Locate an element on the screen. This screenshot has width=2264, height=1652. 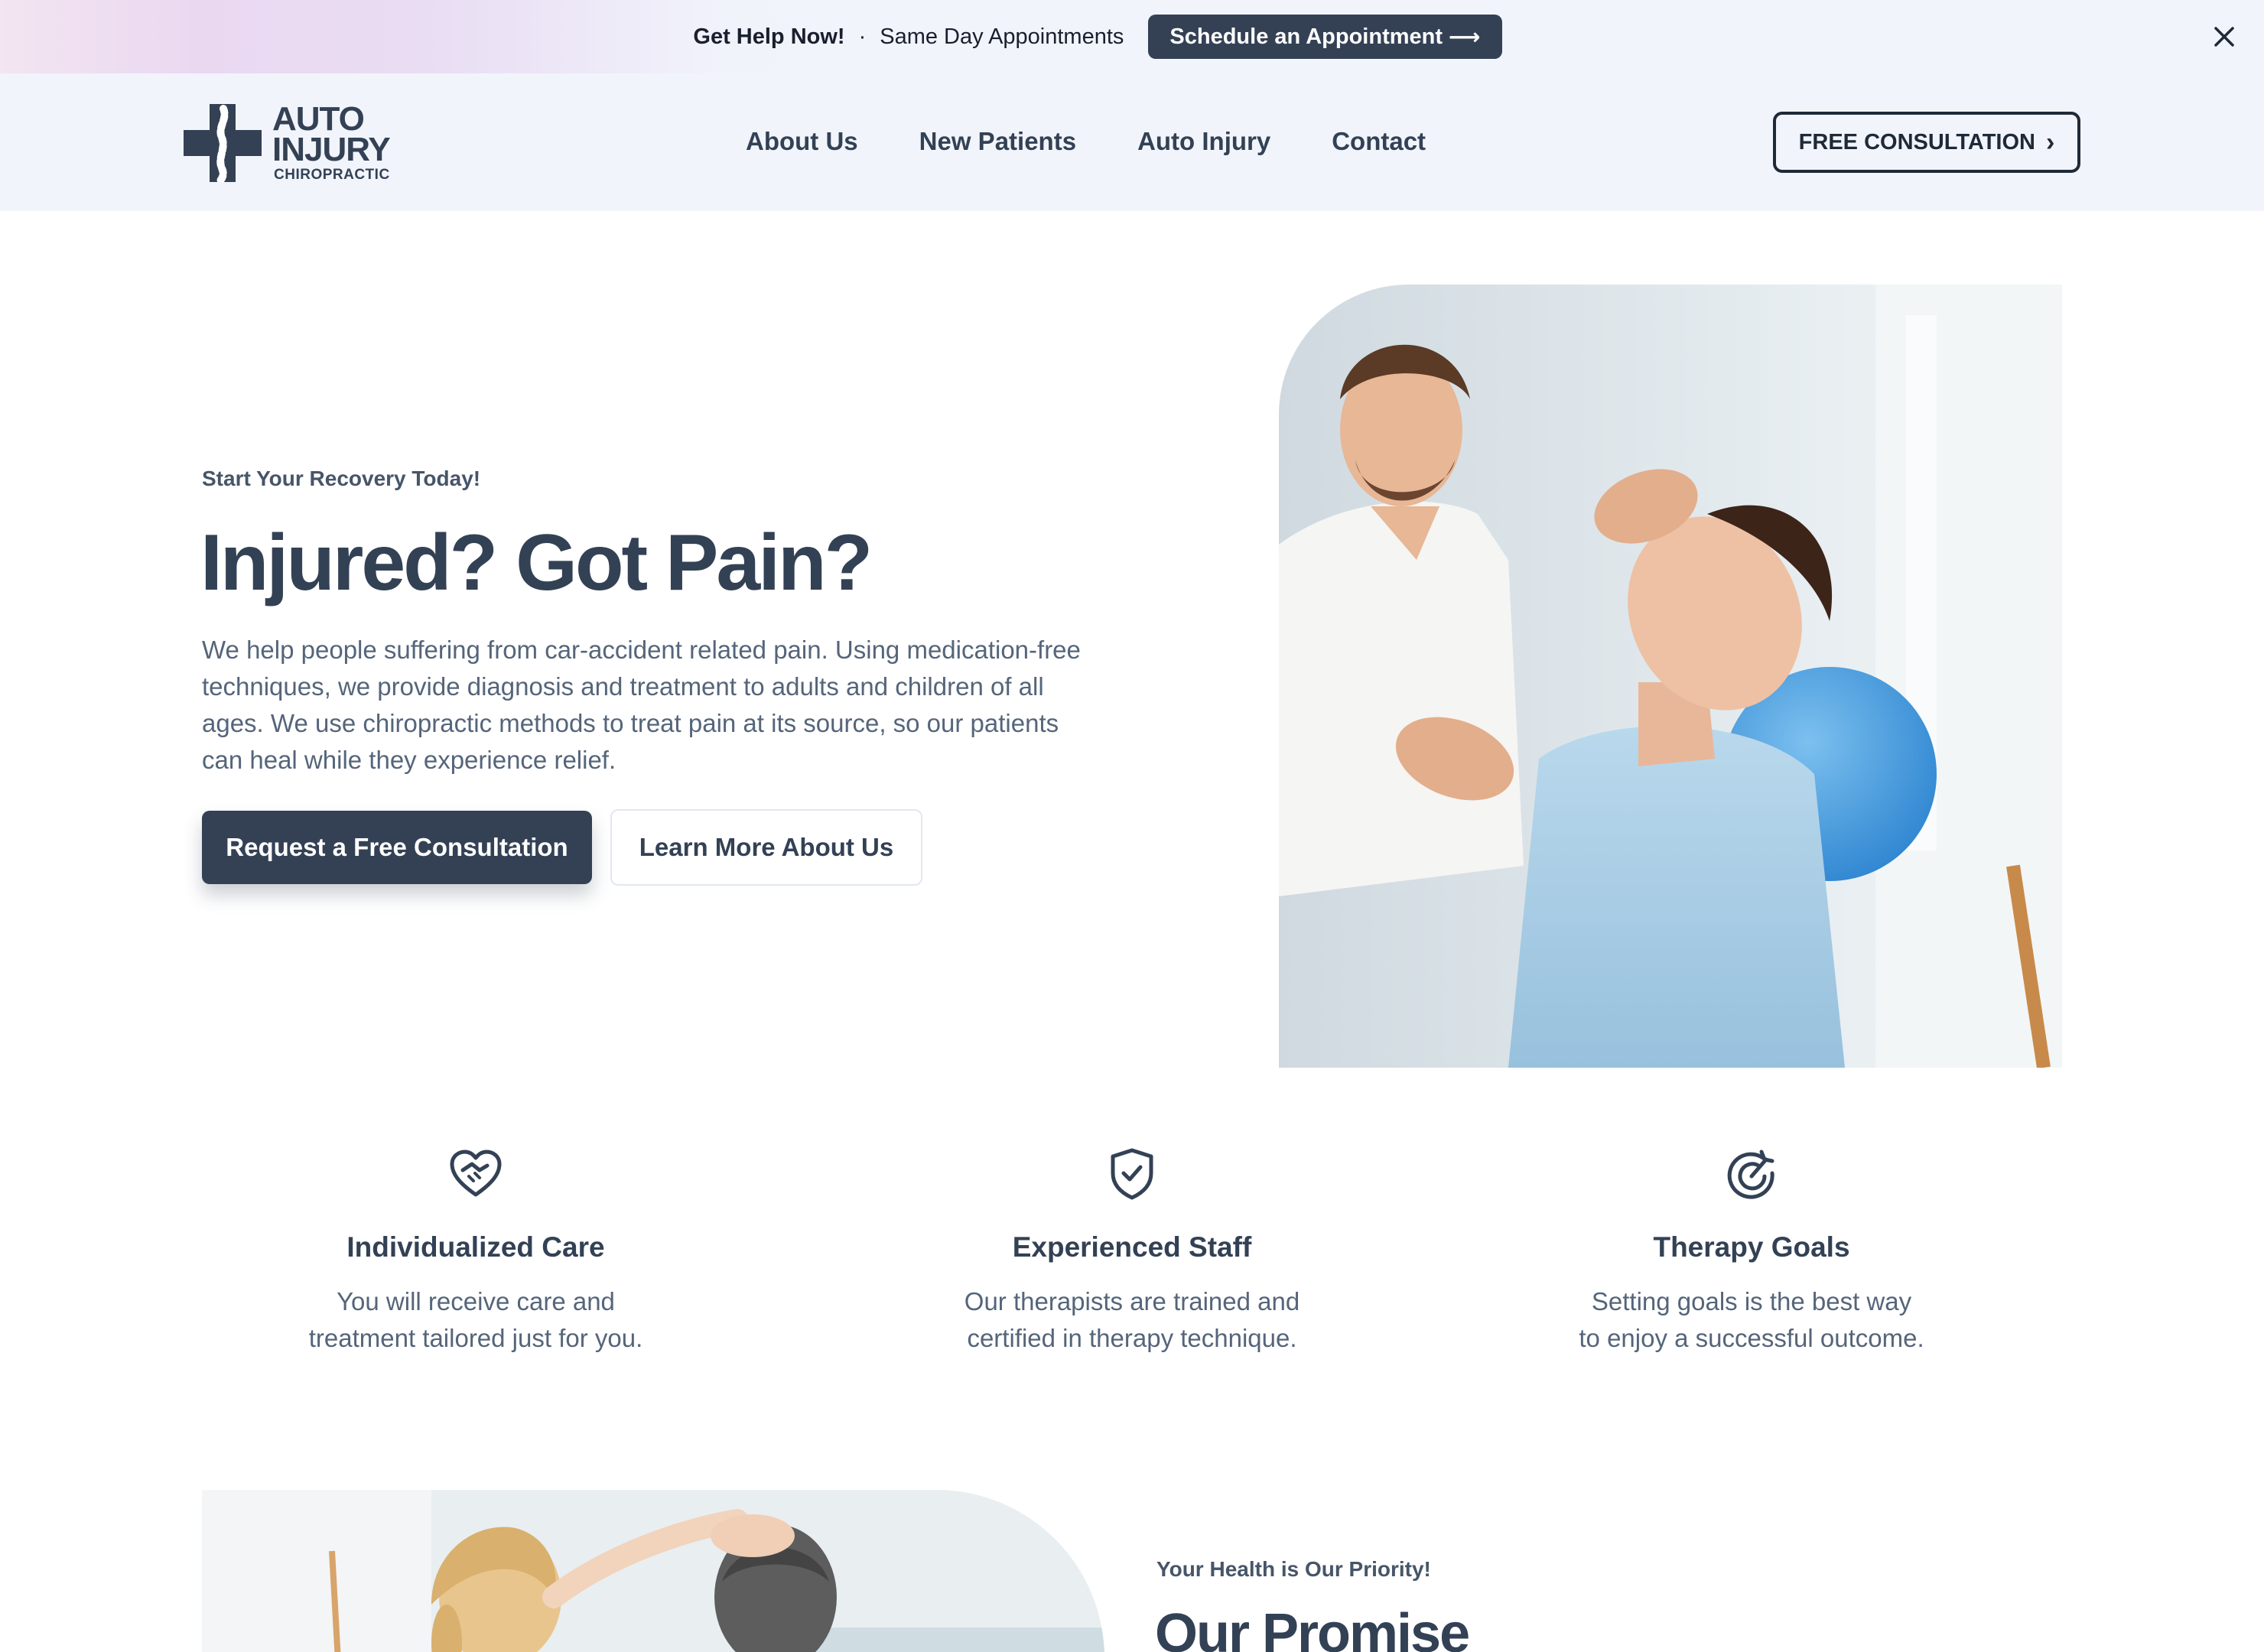
feature-description-line: Our therapists are trained and is located at coordinates (1132, 1301).